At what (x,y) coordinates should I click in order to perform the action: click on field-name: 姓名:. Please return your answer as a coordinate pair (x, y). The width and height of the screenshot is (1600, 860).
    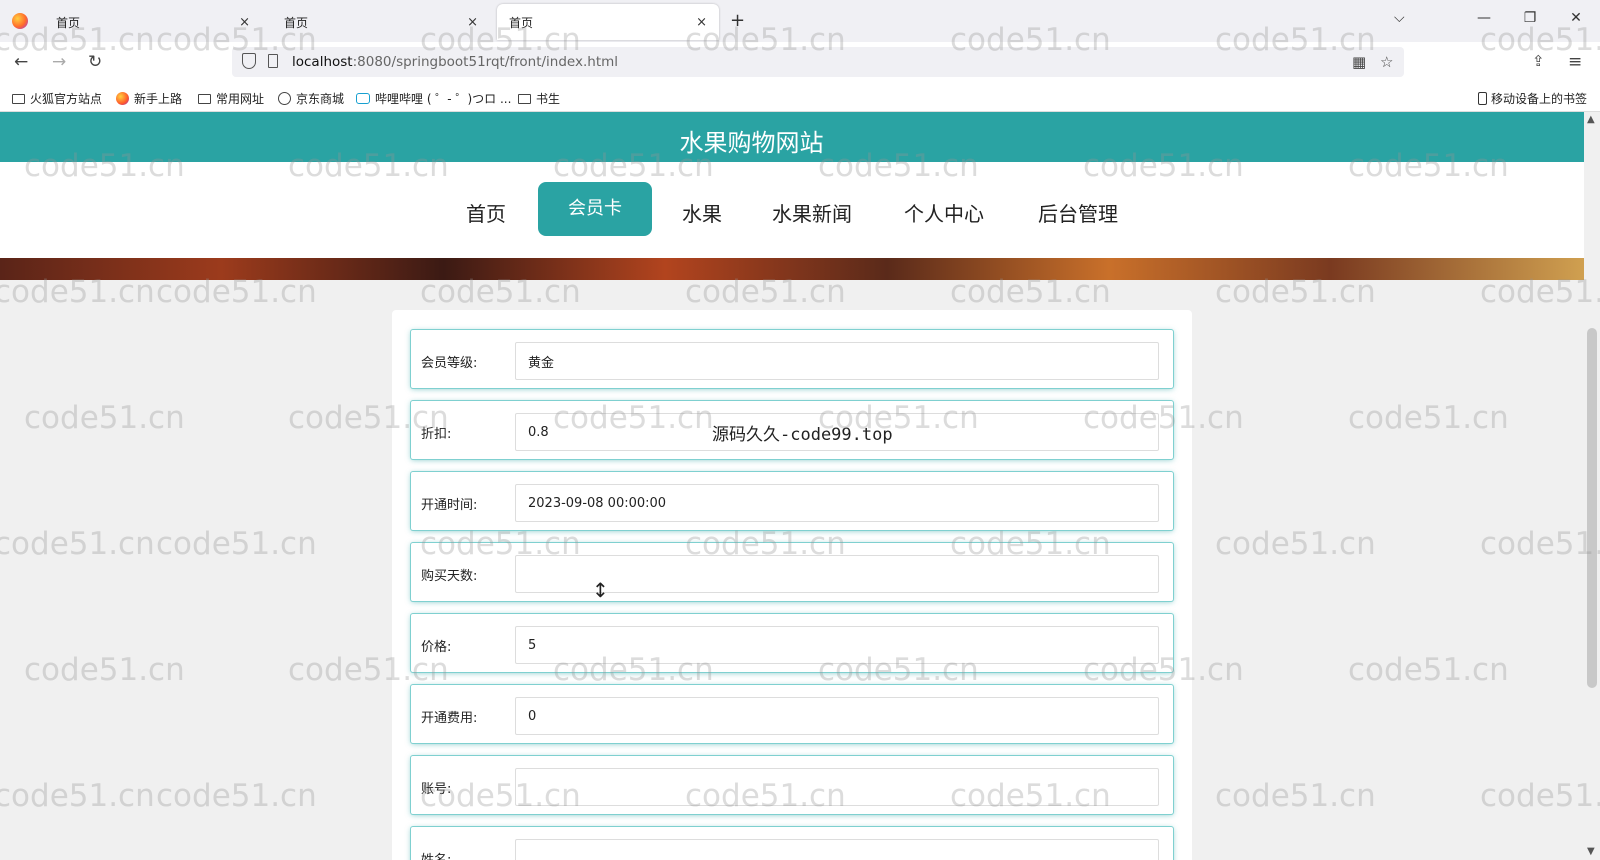
    Looking at the image, I should click on (792, 843).